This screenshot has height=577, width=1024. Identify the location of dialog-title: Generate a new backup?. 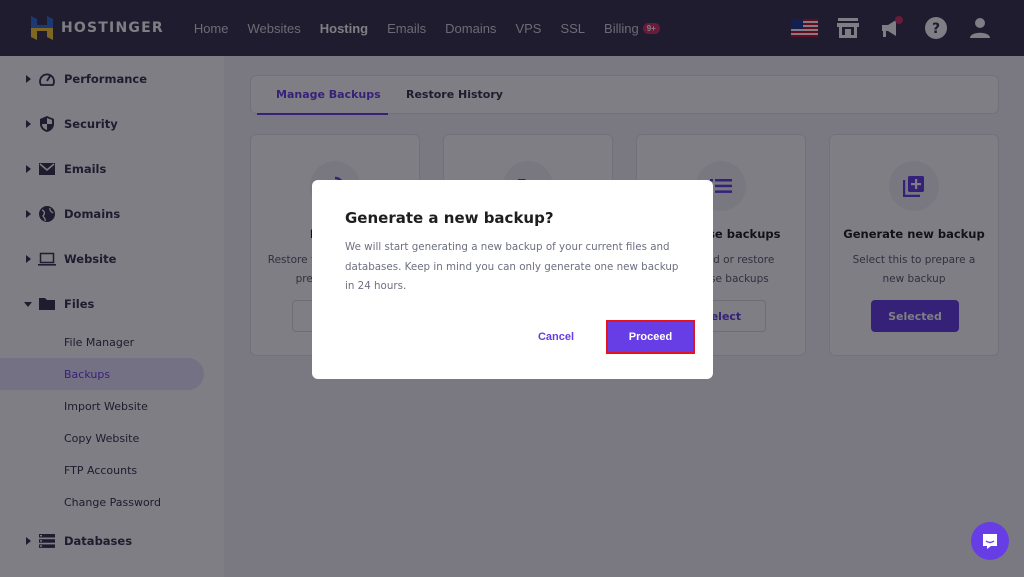
(449, 218).